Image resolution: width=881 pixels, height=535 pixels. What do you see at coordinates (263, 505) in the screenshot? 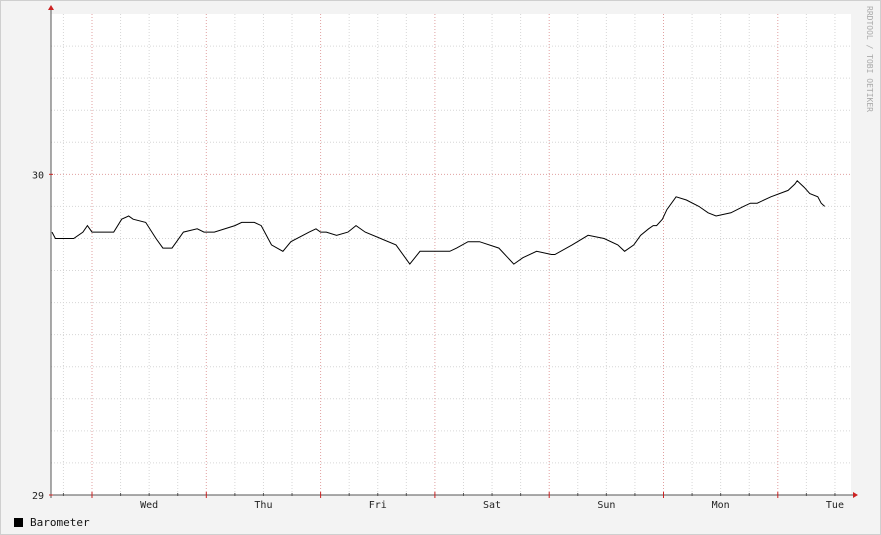
I see `x-tick-label: Thu` at bounding box center [263, 505].